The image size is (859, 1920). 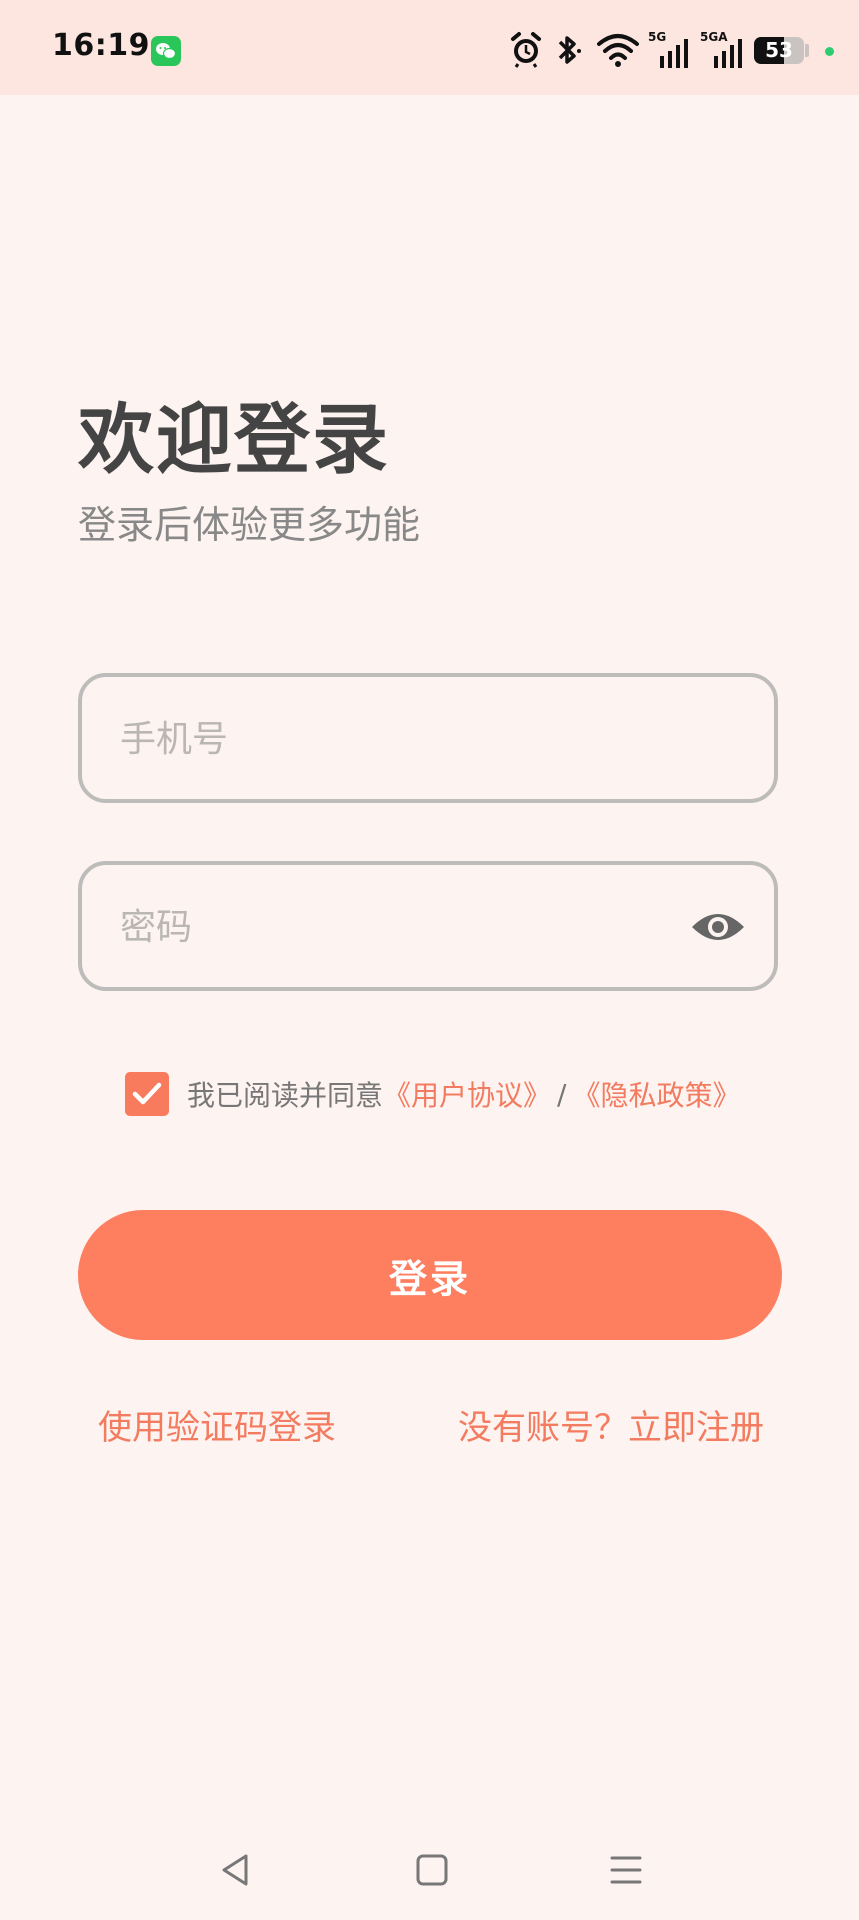 I want to click on phone-field, so click(x=428, y=738).